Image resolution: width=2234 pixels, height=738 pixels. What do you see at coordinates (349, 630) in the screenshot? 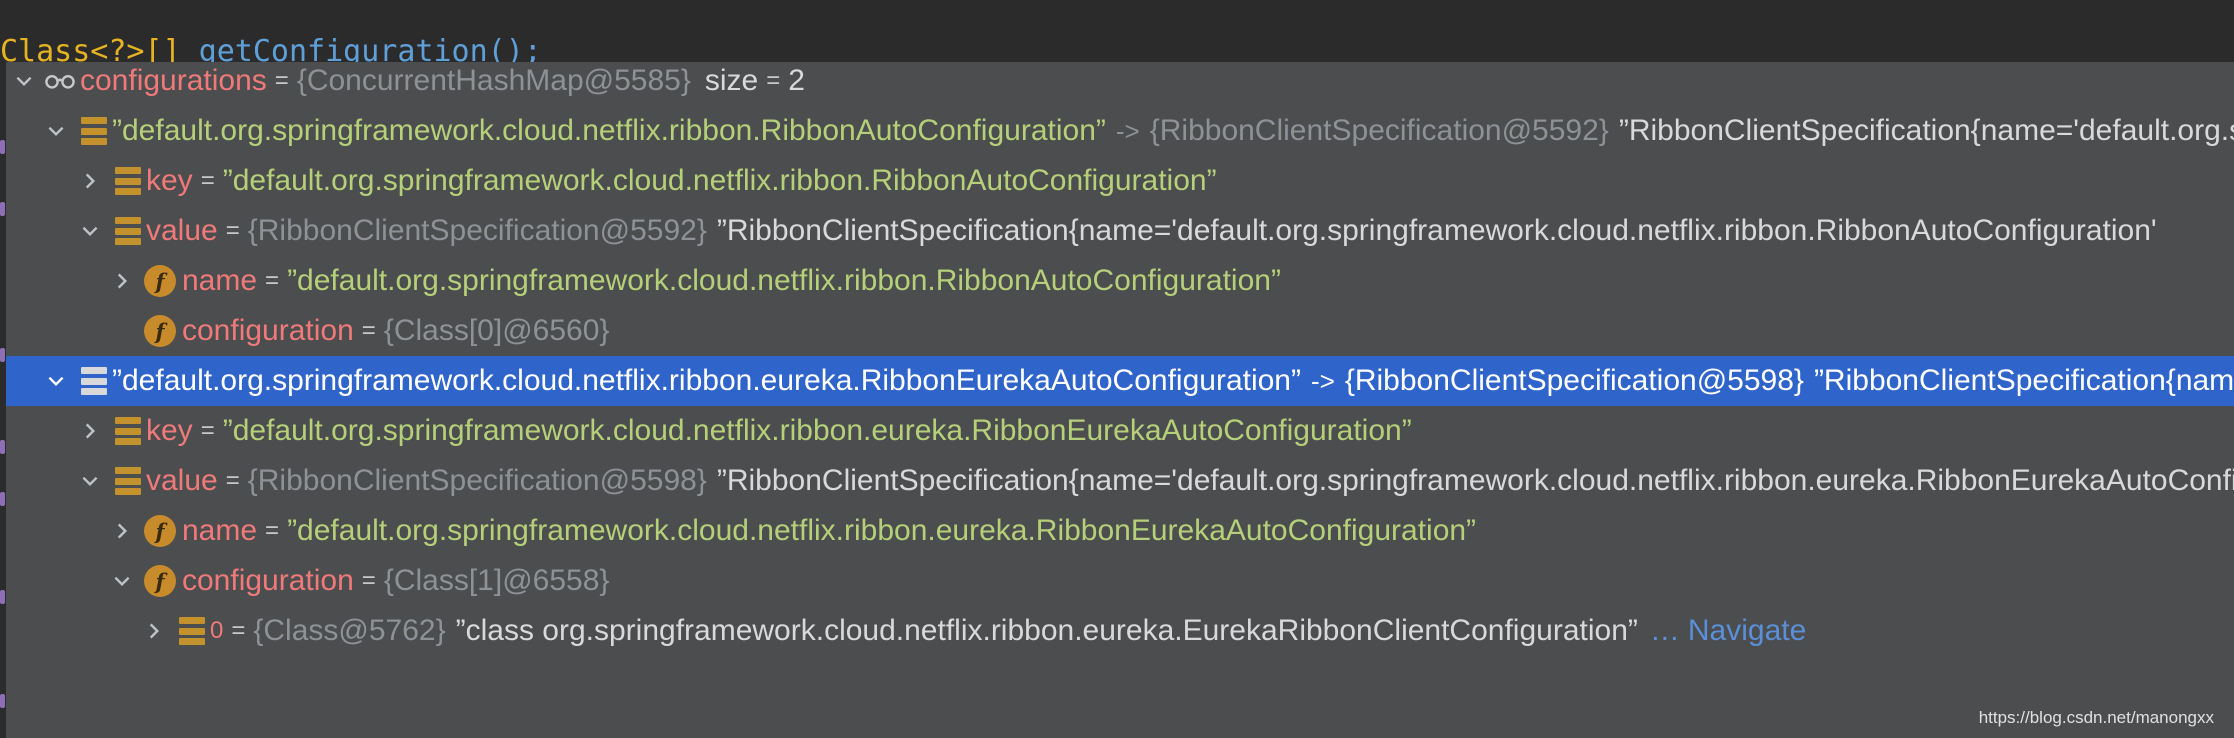
I see `object-reference: {Class@5762}` at bounding box center [349, 630].